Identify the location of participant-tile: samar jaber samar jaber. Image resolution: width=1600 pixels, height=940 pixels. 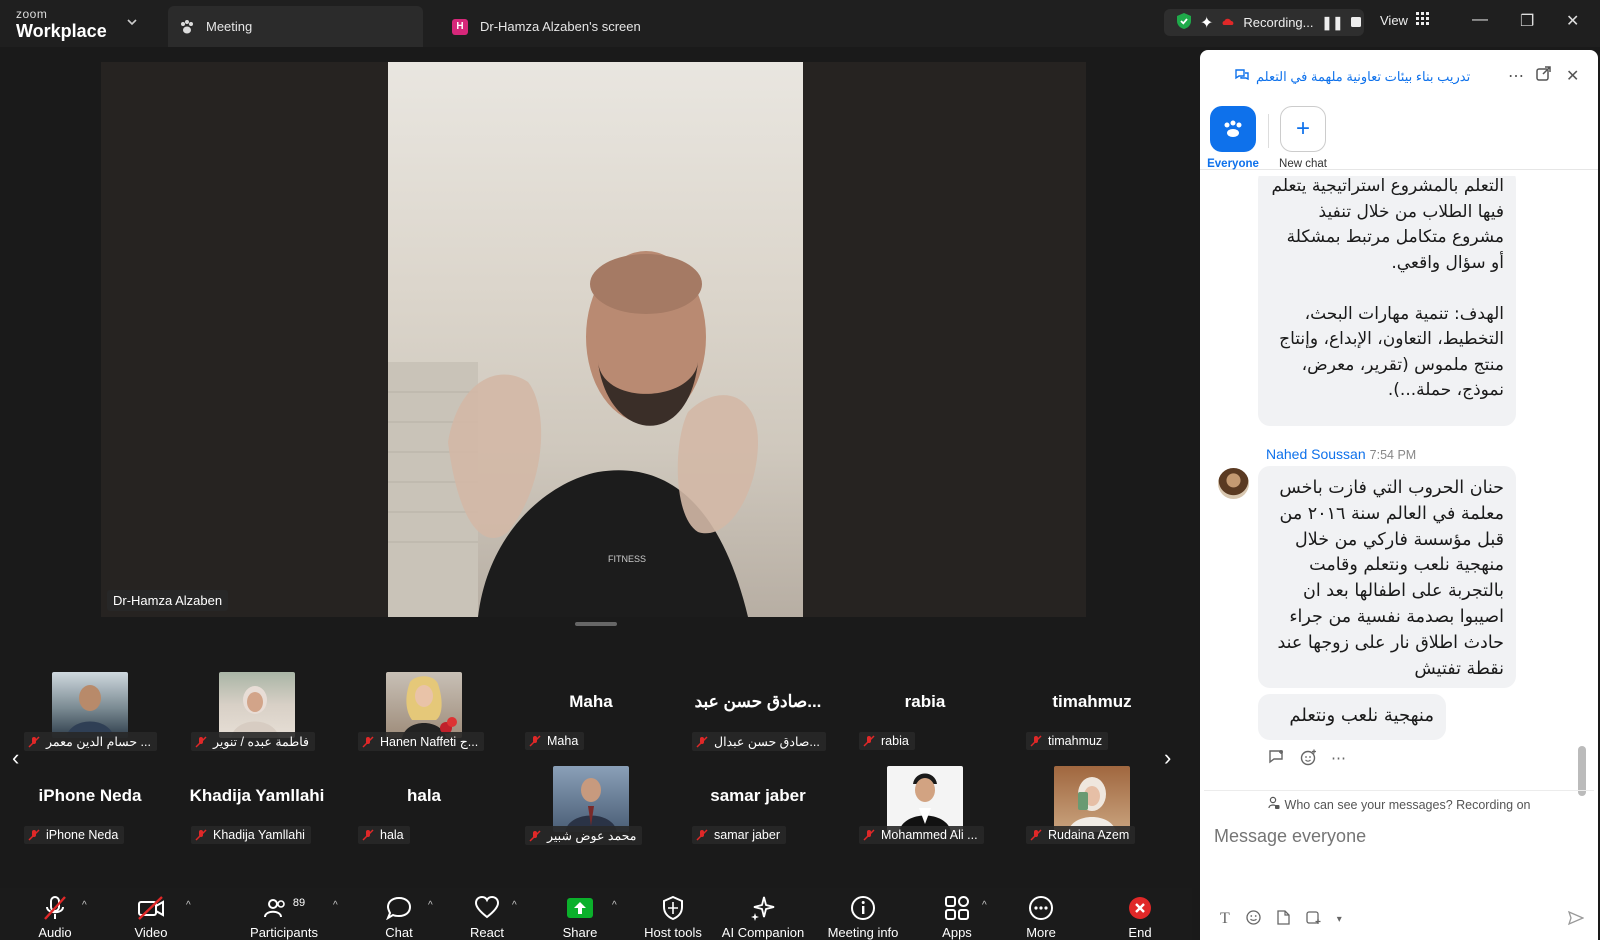
(758, 799).